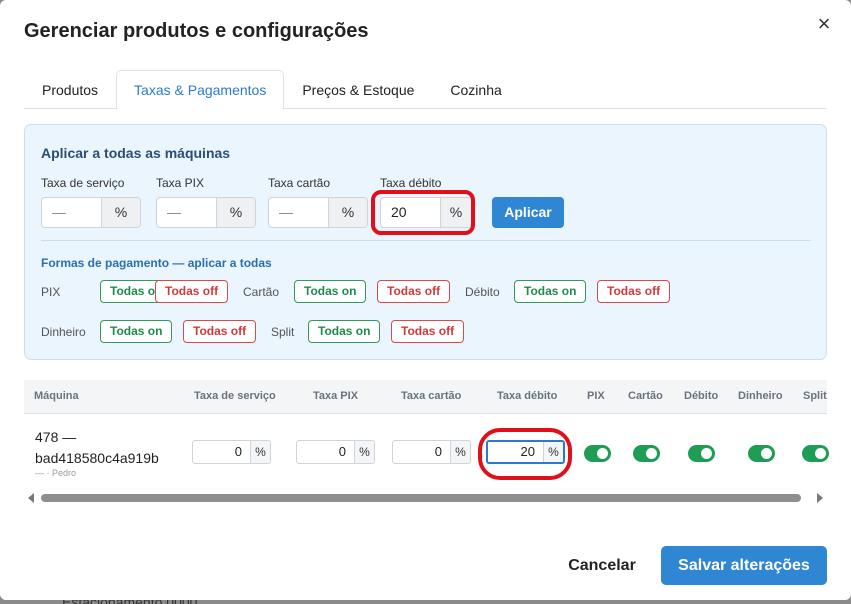 This screenshot has width=851, height=604. What do you see at coordinates (71, 212) in the screenshot?
I see `service-fee-input: —` at bounding box center [71, 212].